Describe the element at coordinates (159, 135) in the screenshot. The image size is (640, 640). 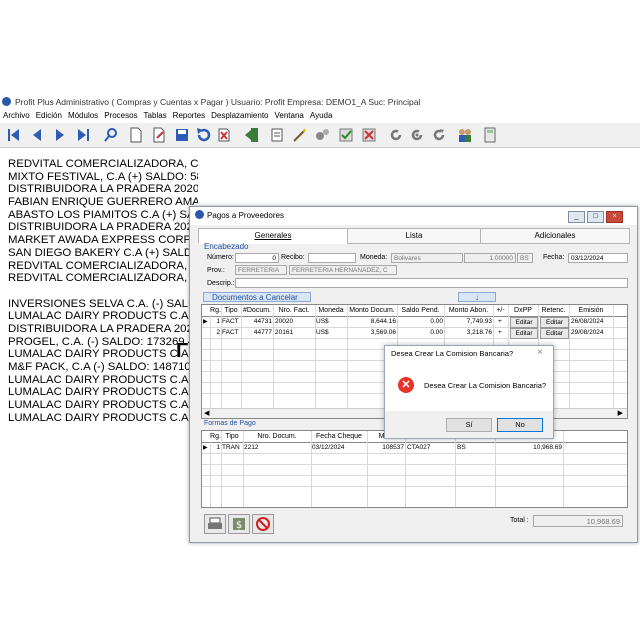
I see `edit-document-icon` at that location.